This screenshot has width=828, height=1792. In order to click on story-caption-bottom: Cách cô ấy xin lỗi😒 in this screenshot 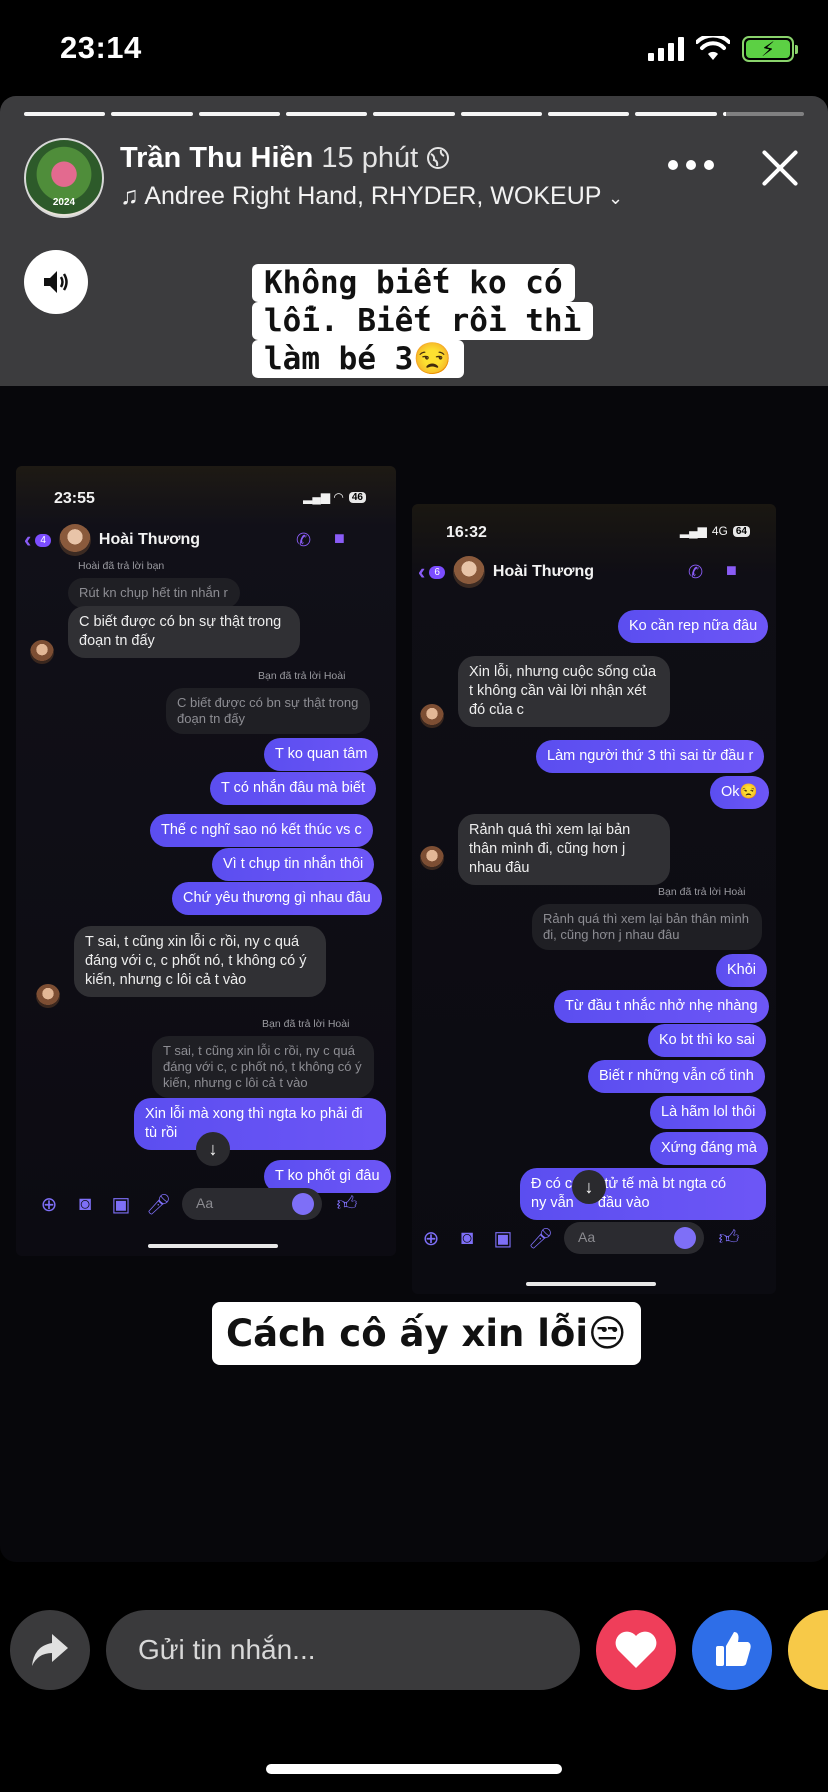, I will do `click(426, 1333)`.